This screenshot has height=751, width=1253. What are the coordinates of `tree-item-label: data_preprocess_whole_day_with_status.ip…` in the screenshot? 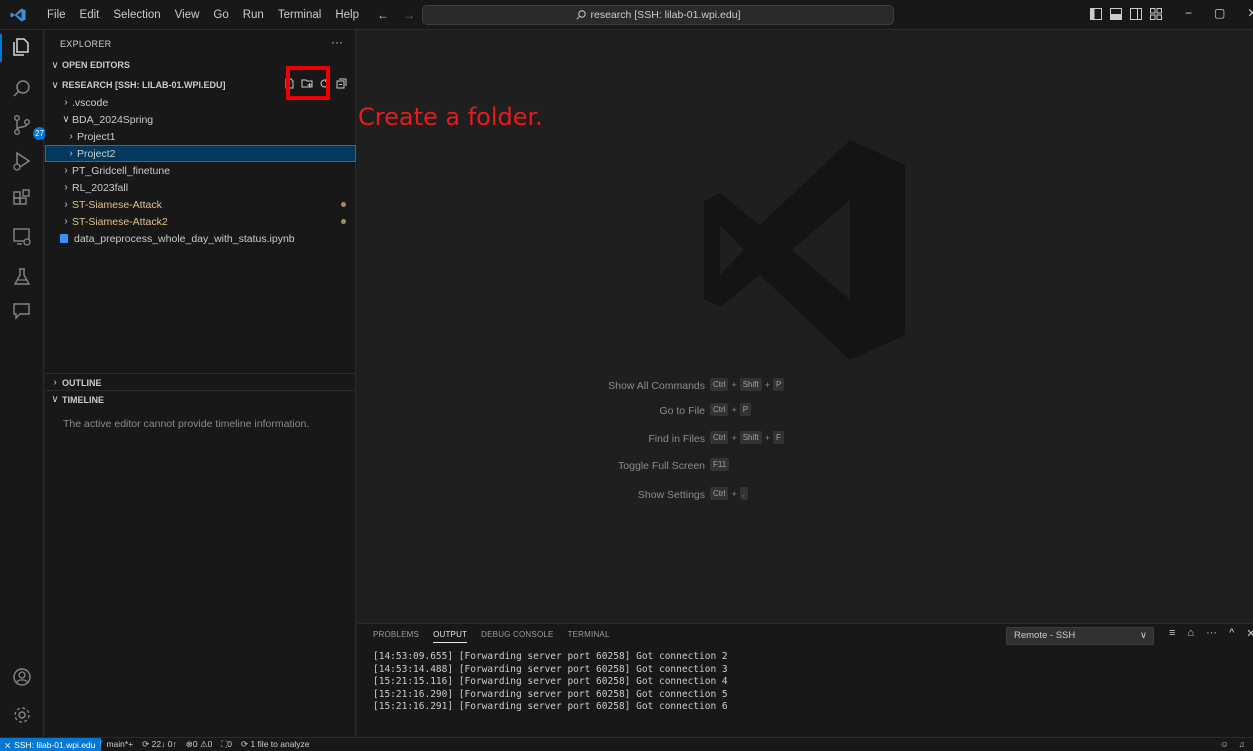 It's located at (184, 238).